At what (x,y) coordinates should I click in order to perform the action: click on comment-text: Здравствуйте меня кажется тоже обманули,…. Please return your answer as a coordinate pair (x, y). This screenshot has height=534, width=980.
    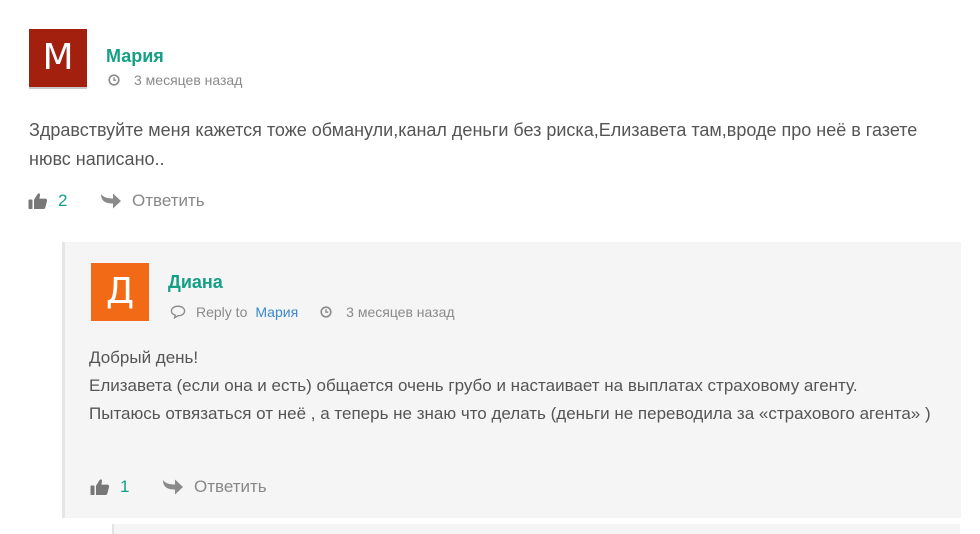
    Looking at the image, I should click on (473, 144).